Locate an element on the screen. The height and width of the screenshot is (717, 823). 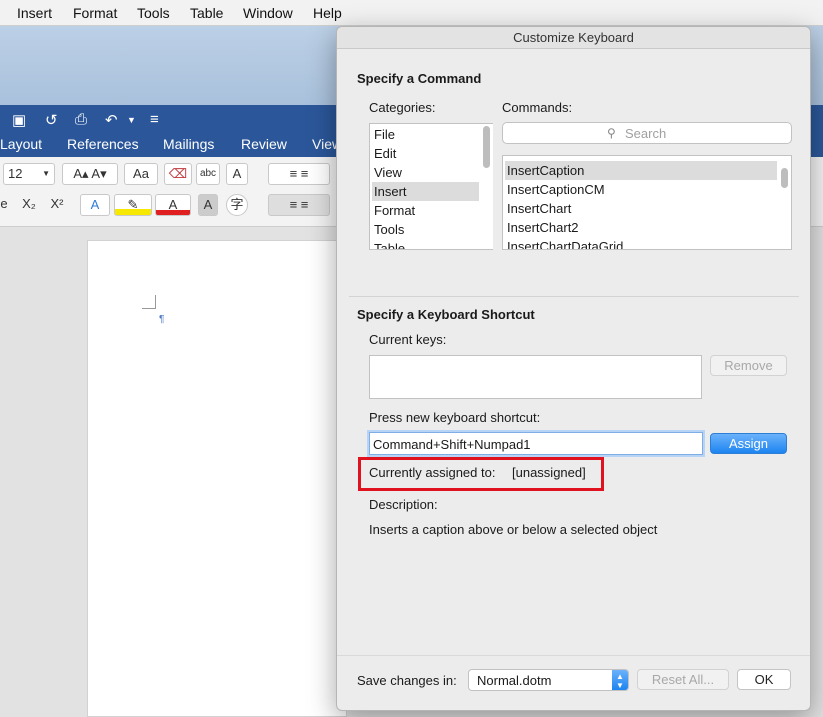
change-case-button: Aa is located at coordinates (141, 174).